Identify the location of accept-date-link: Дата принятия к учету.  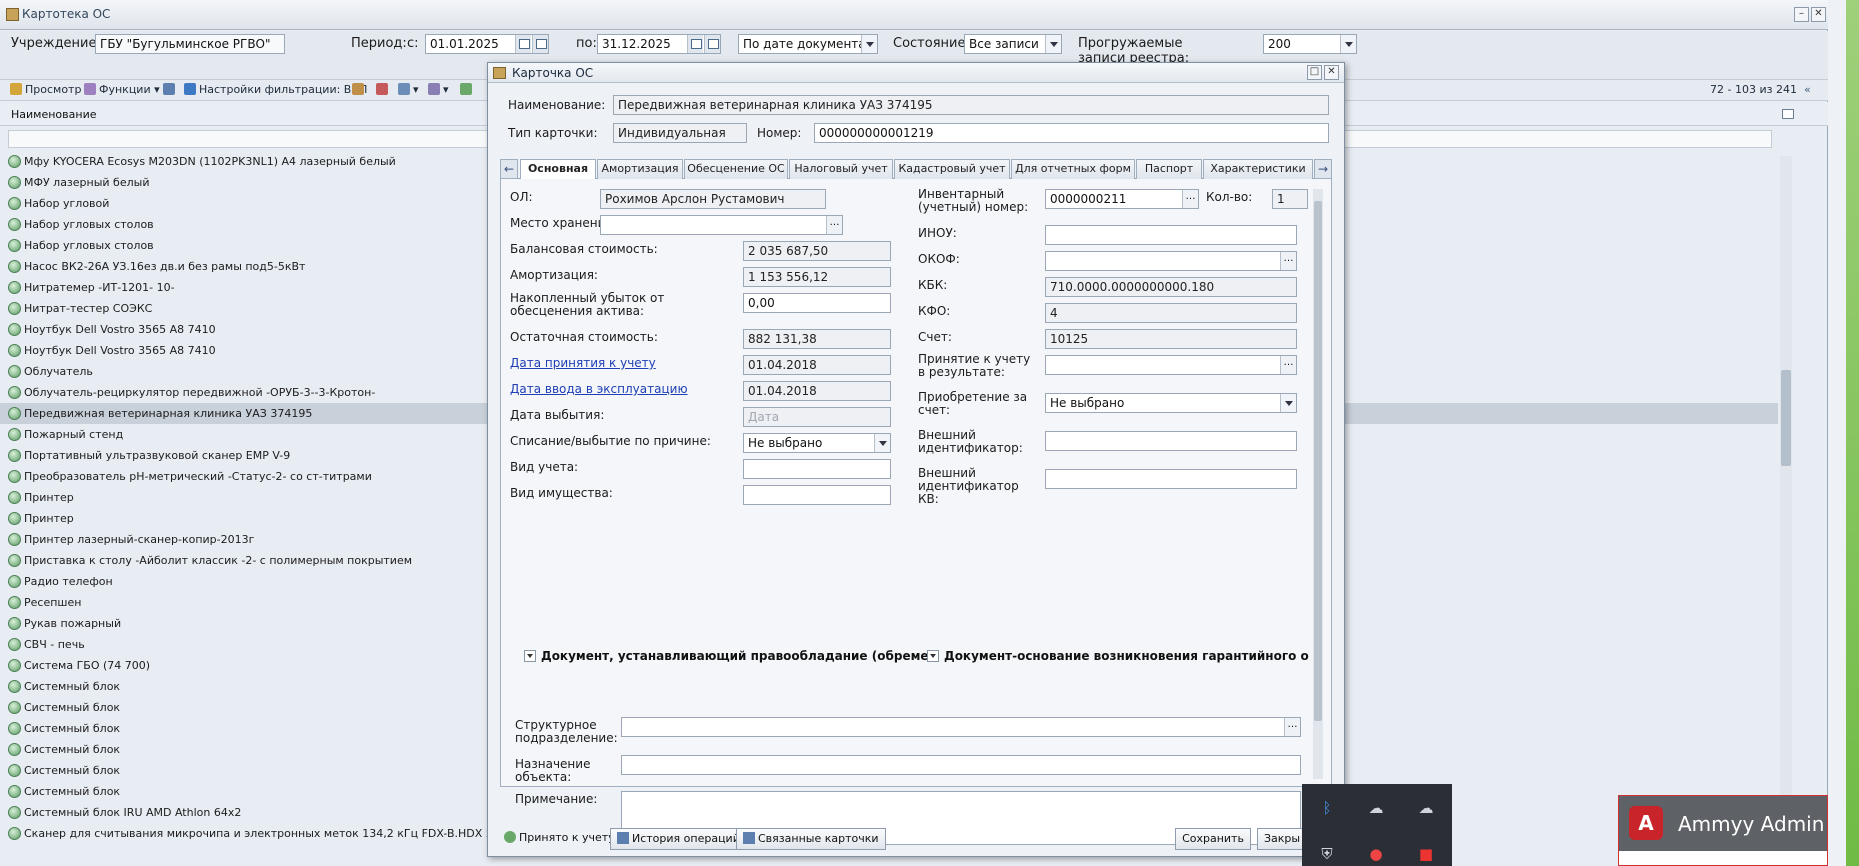
(583, 363).